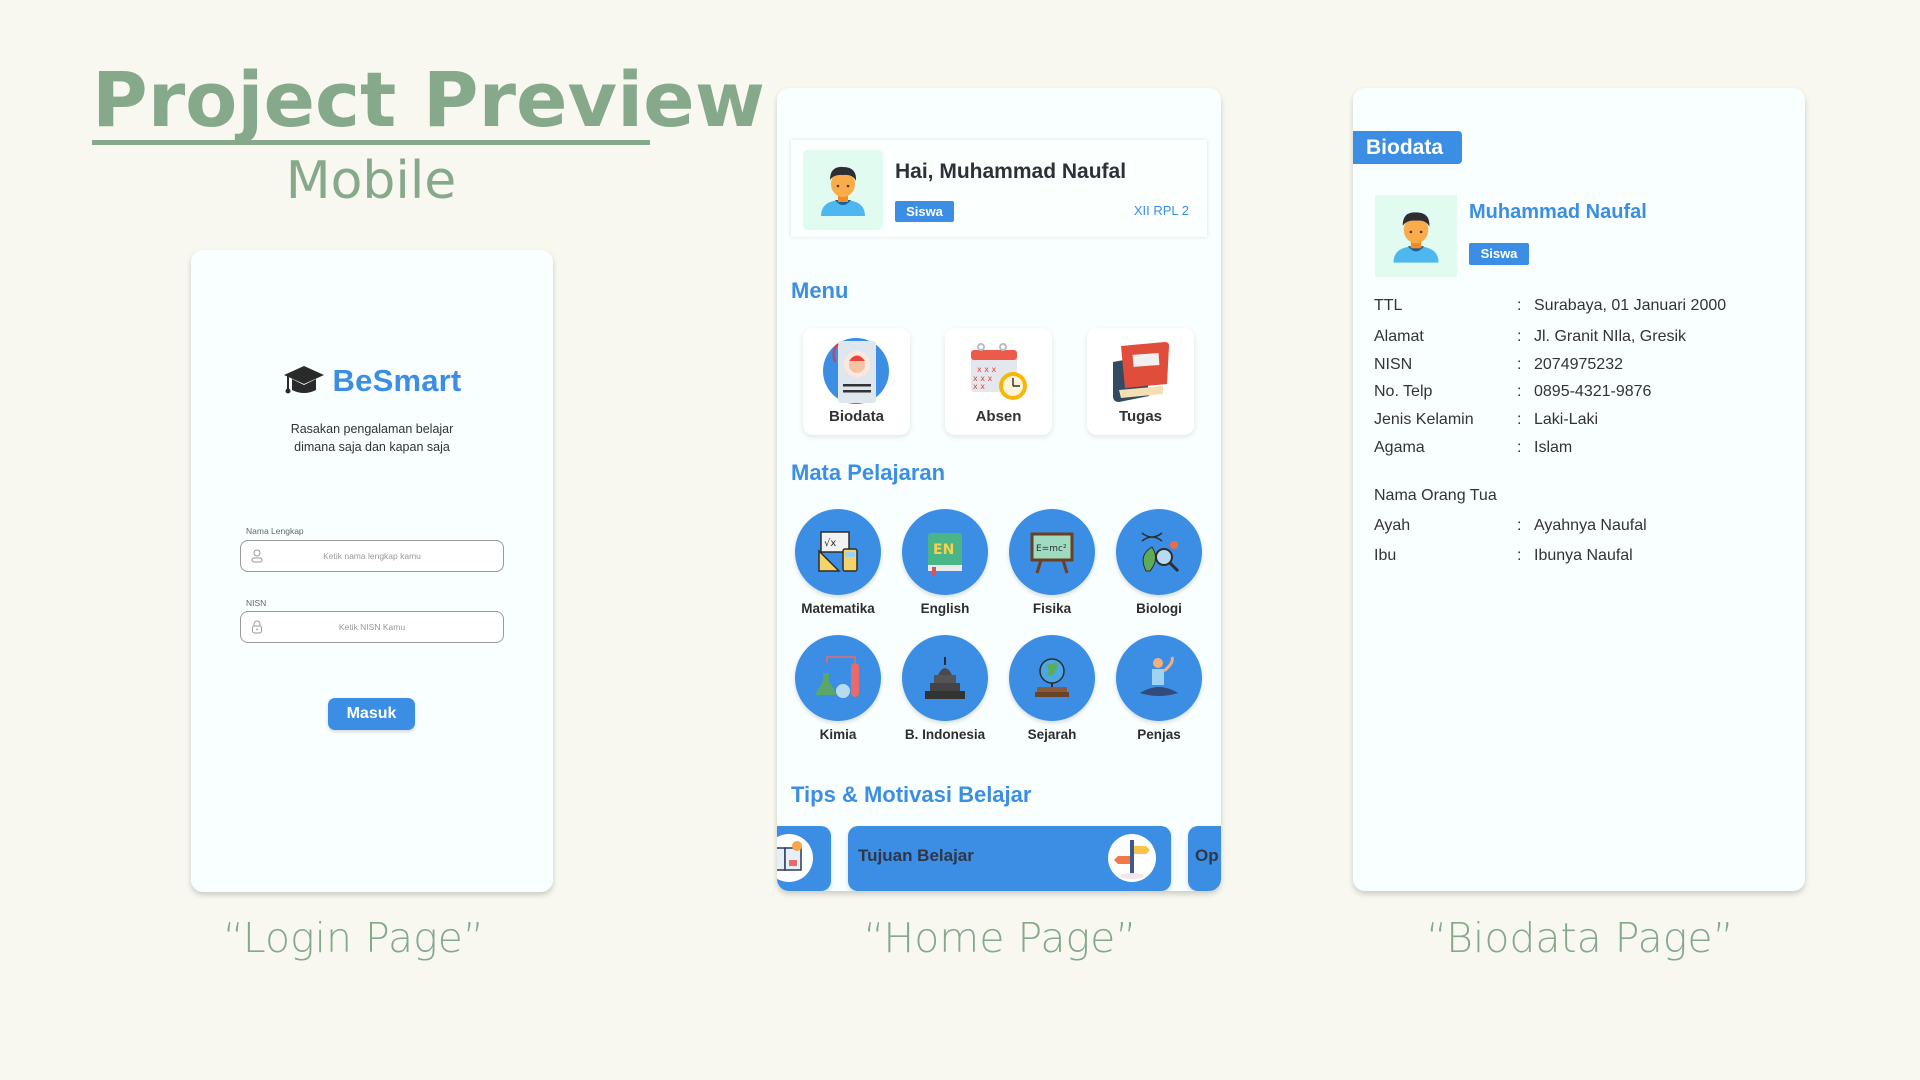 This screenshot has width=1920, height=1080. I want to click on avatar, so click(843, 190).